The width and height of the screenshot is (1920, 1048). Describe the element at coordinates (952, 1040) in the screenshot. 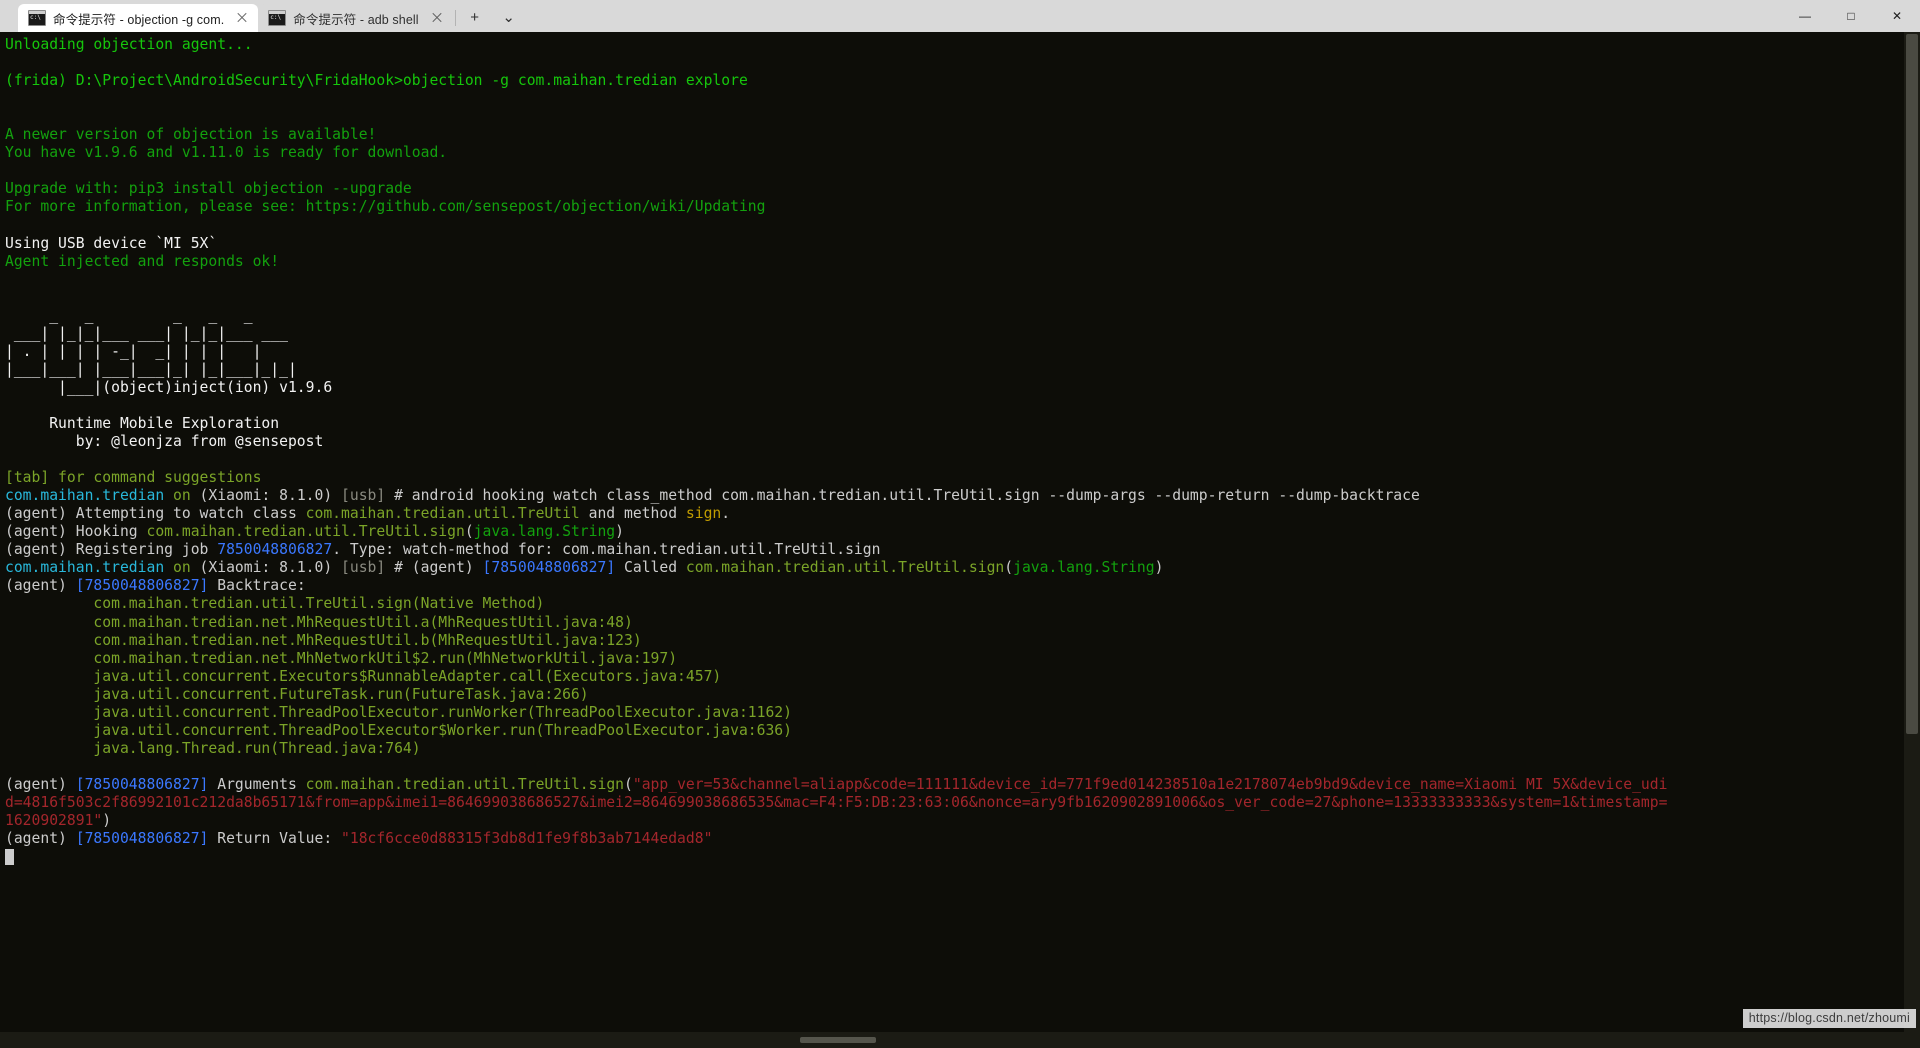

I see `horizontal-scrollbar` at that location.